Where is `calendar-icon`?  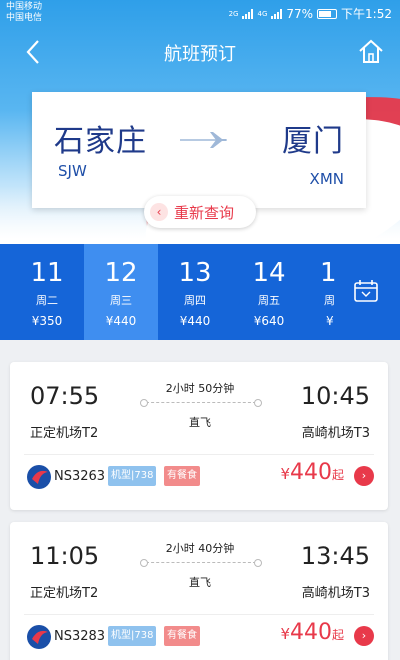
calendar-icon is located at coordinates (366, 291).